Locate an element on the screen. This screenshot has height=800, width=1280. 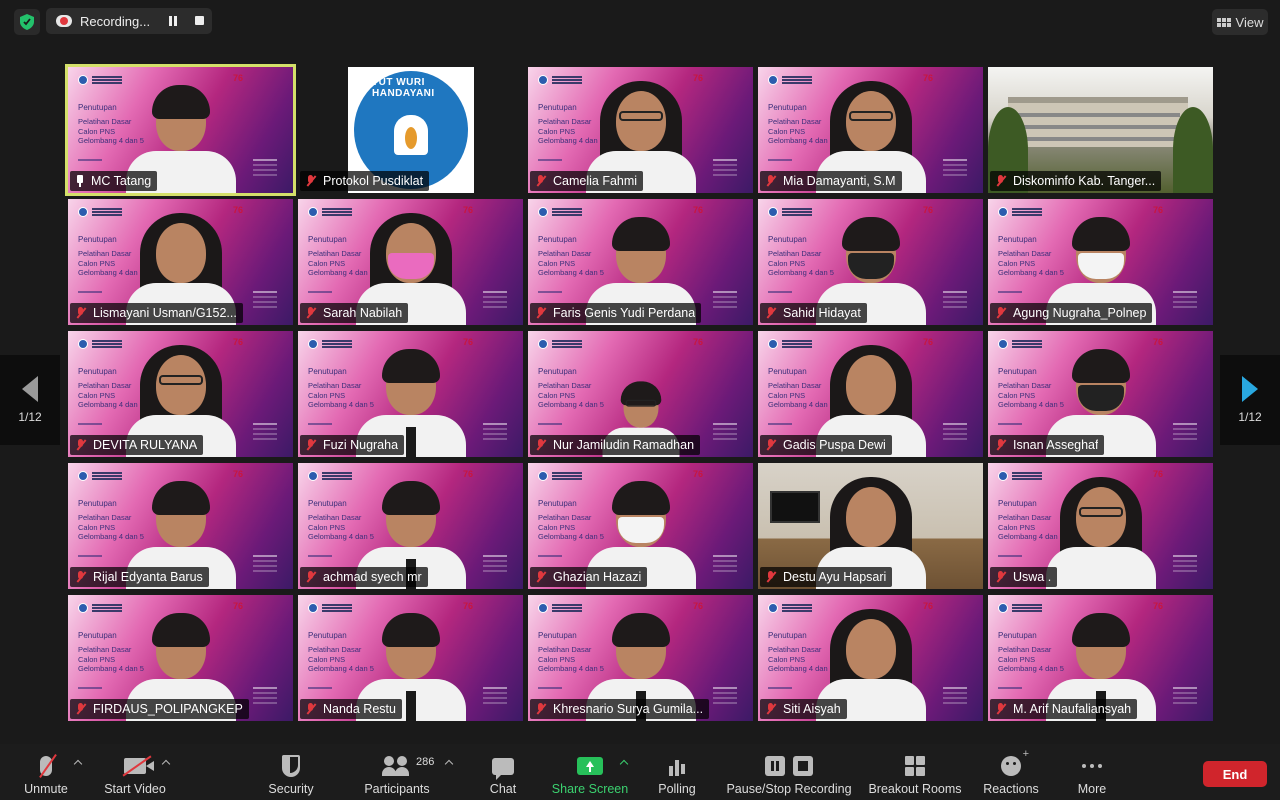
reactions-smiley-icon is located at coordinates (1015, 762).